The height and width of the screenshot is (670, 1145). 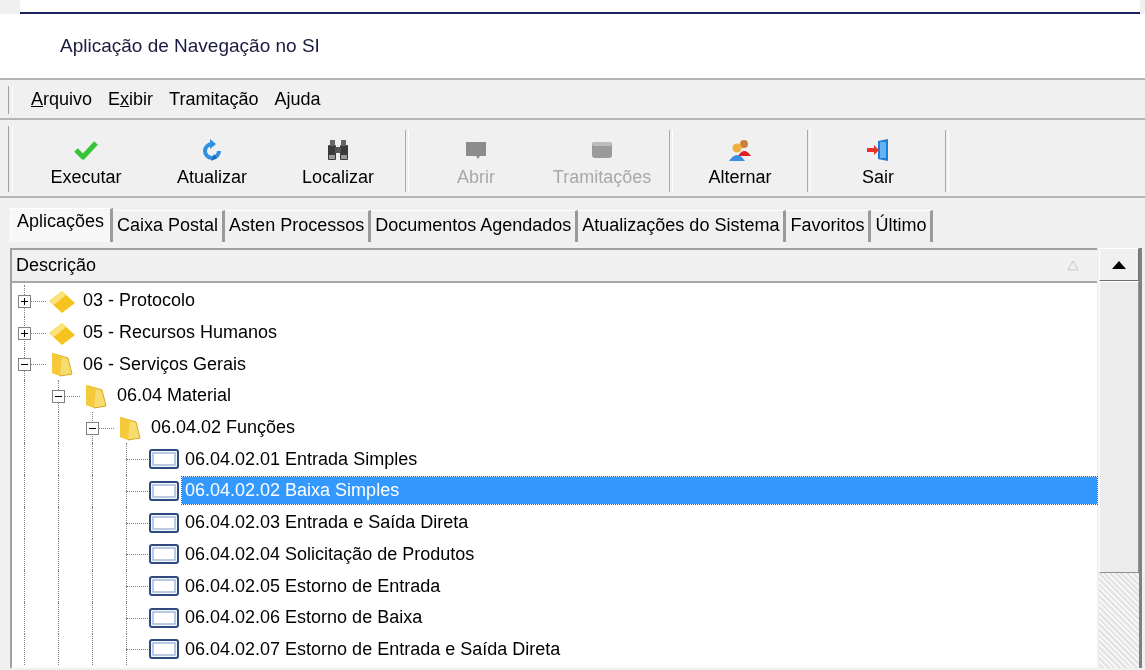 I want to click on toolbar-button: Sair, so click(x=878, y=158).